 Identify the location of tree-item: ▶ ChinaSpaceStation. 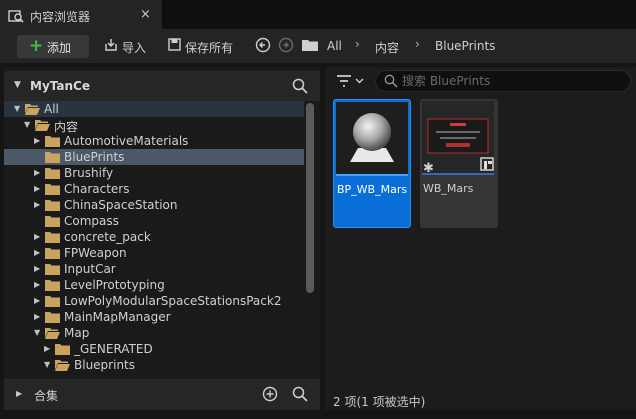
(154, 205).